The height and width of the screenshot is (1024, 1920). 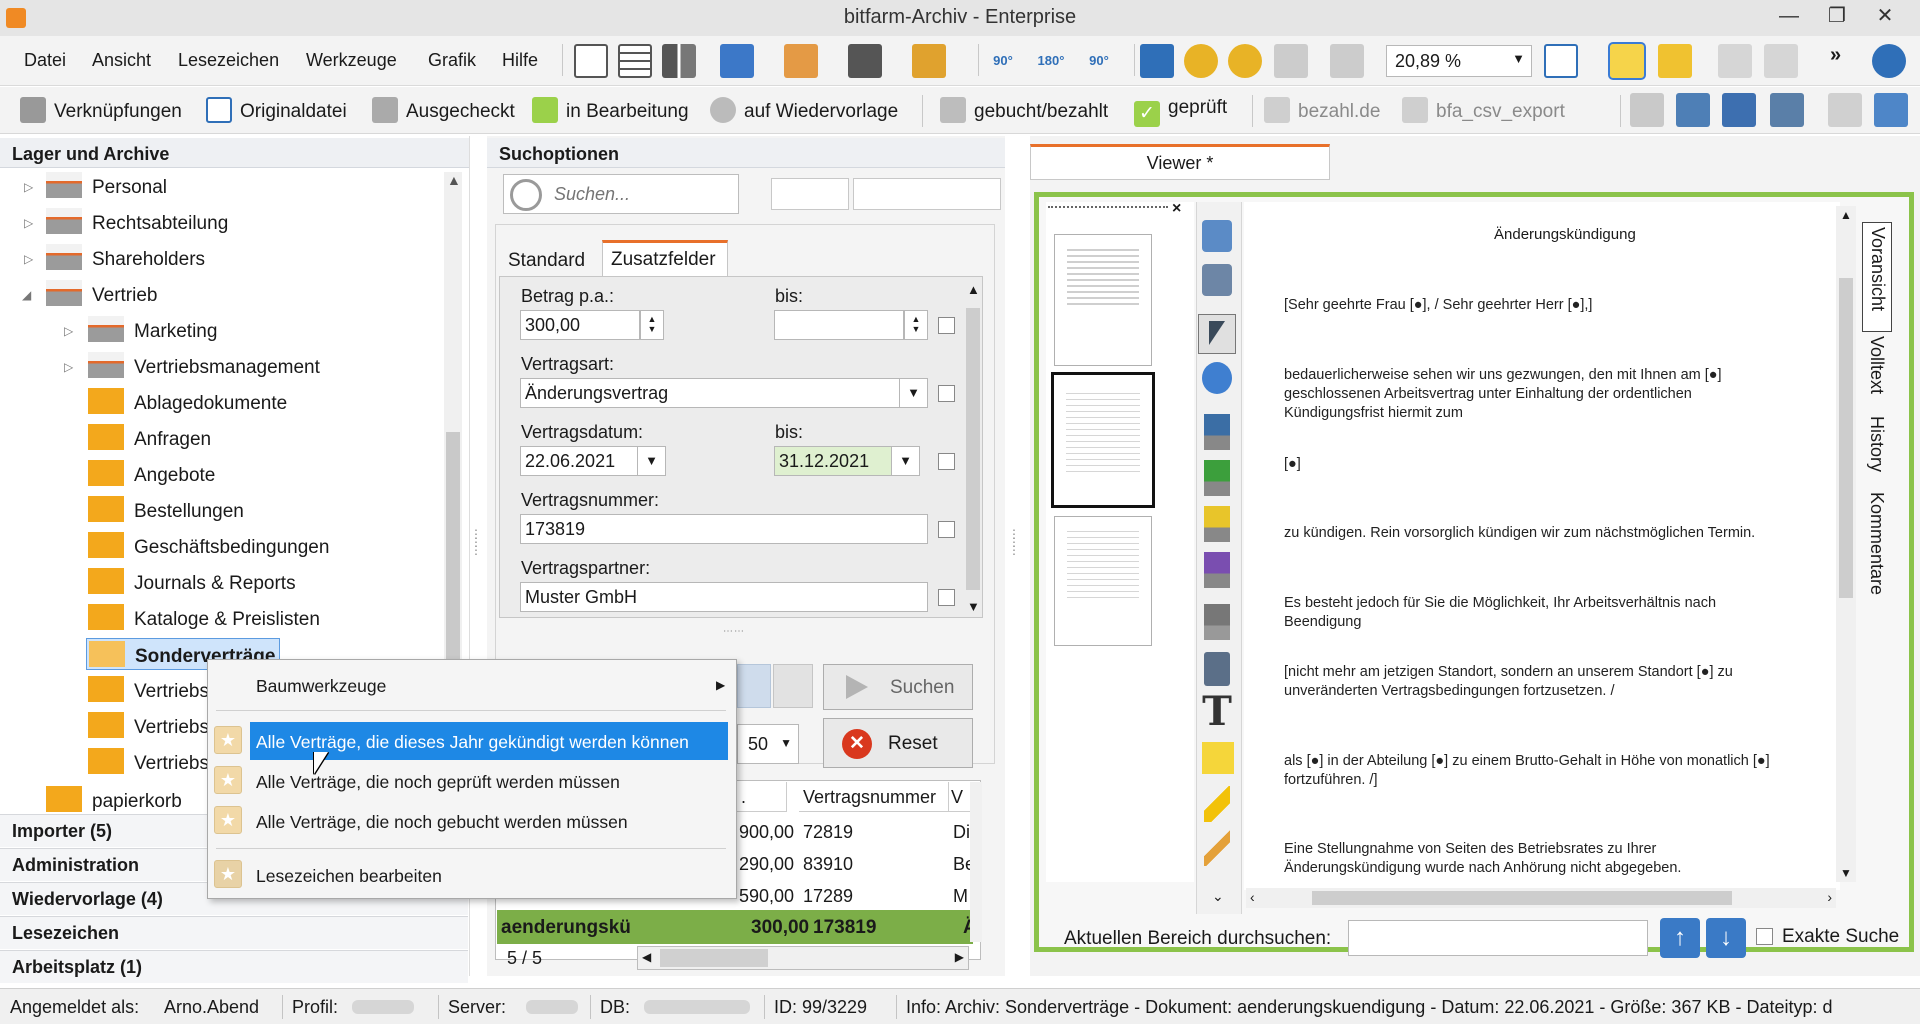 What do you see at coordinates (148, 693) in the screenshot?
I see `tree-item-vertriebs-1: Vertriebs` at bounding box center [148, 693].